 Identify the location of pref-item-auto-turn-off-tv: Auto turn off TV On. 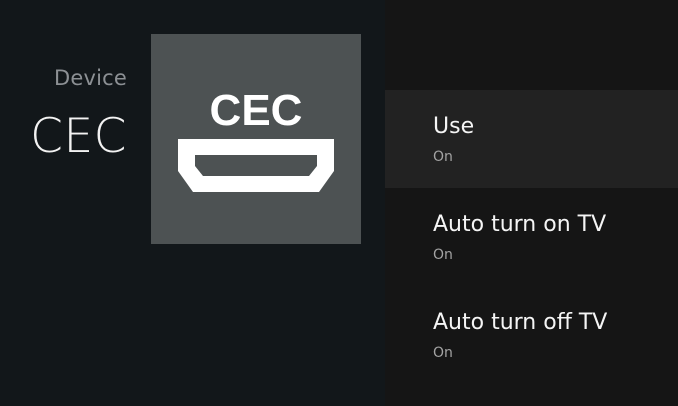
(531, 335).